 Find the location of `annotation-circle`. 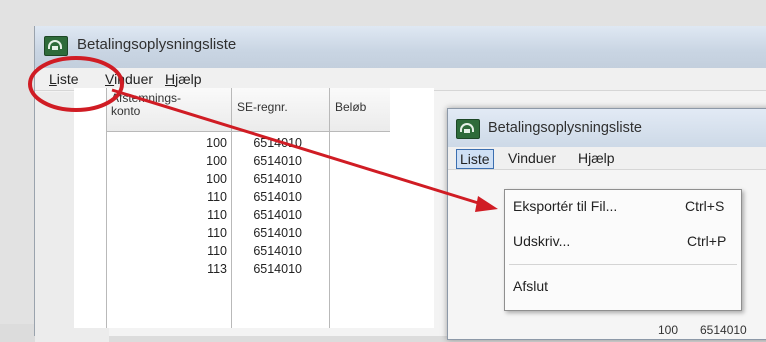

annotation-circle is located at coordinates (76, 84).